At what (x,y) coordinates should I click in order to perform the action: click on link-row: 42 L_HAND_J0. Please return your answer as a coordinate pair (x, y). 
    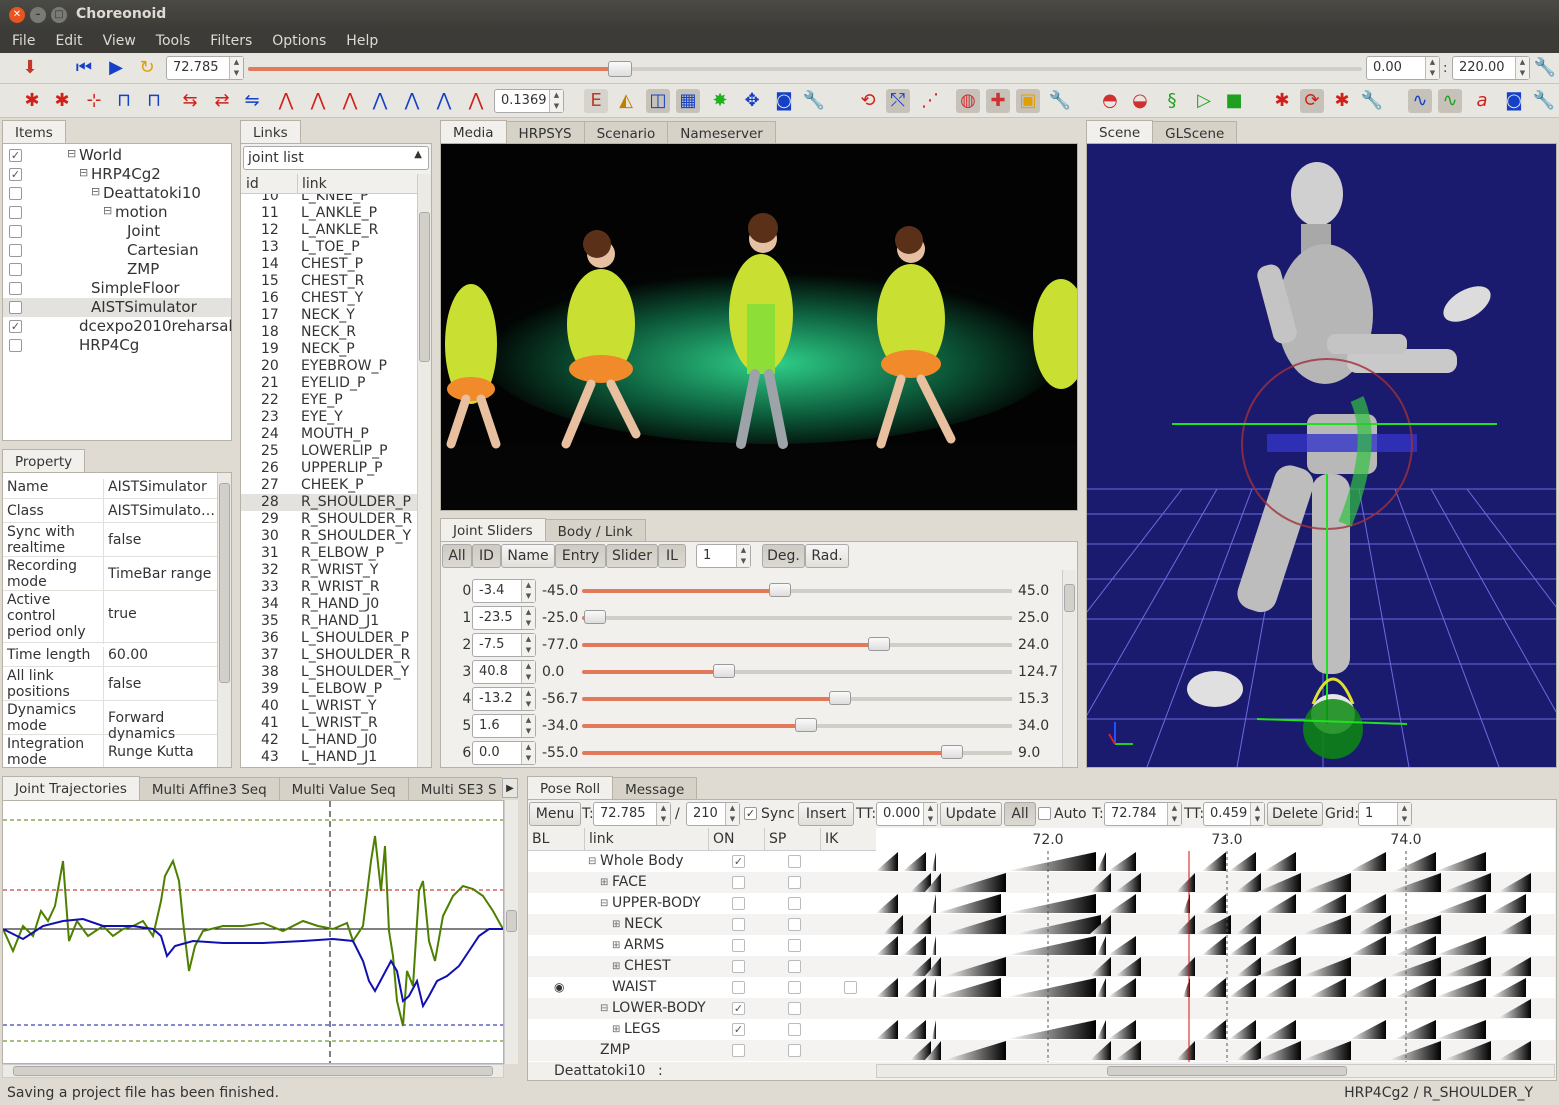
    Looking at the image, I should click on (329, 740).